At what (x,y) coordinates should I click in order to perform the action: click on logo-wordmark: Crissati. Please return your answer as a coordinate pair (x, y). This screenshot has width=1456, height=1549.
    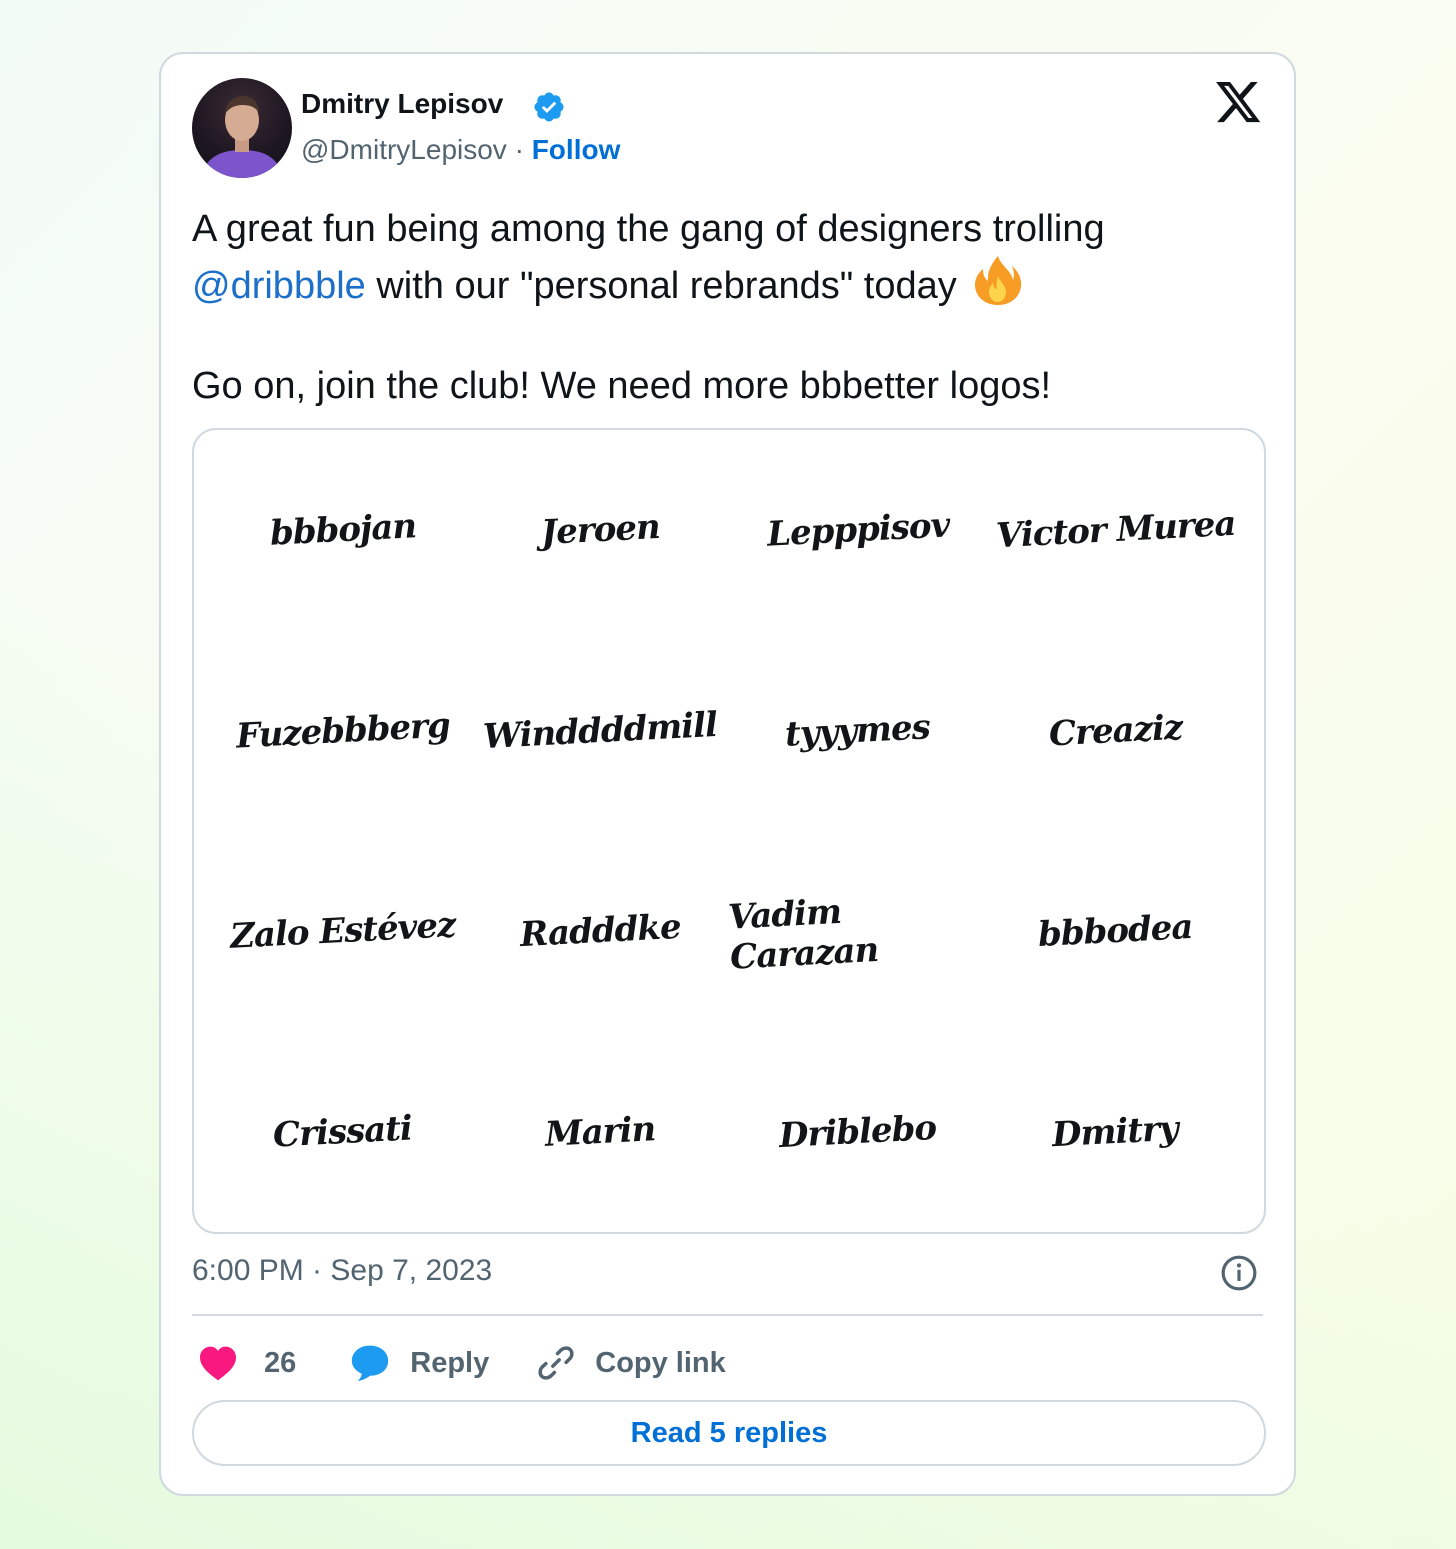
    Looking at the image, I should click on (343, 1132).